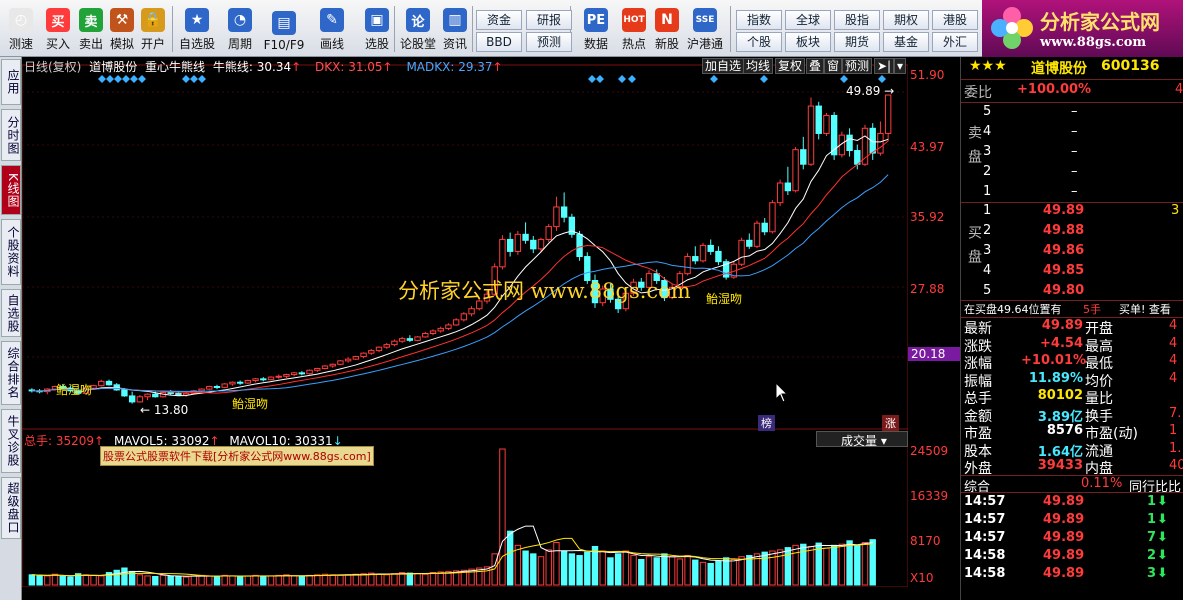 Image resolution: width=1183 pixels, height=600 pixels. What do you see at coordinates (164, 410) in the screenshot?
I see `low-price-label: ← 13.80` at bounding box center [164, 410].